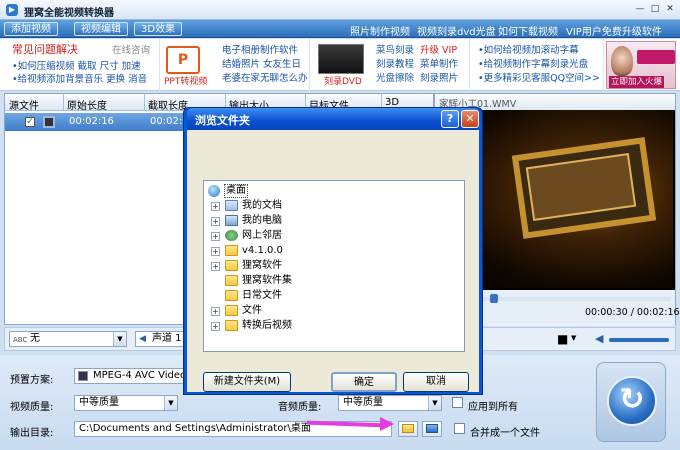 This screenshot has width=680, height=450. I want to click on apply-all-checkbox, so click(457, 402).